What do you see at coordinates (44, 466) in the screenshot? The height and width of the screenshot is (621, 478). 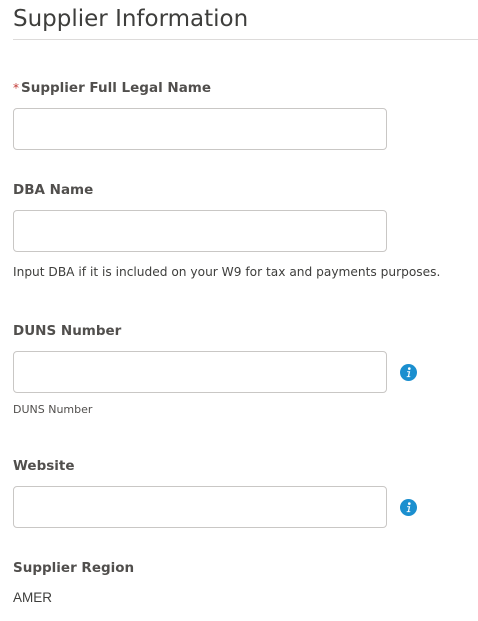 I see `website-label: Website` at bounding box center [44, 466].